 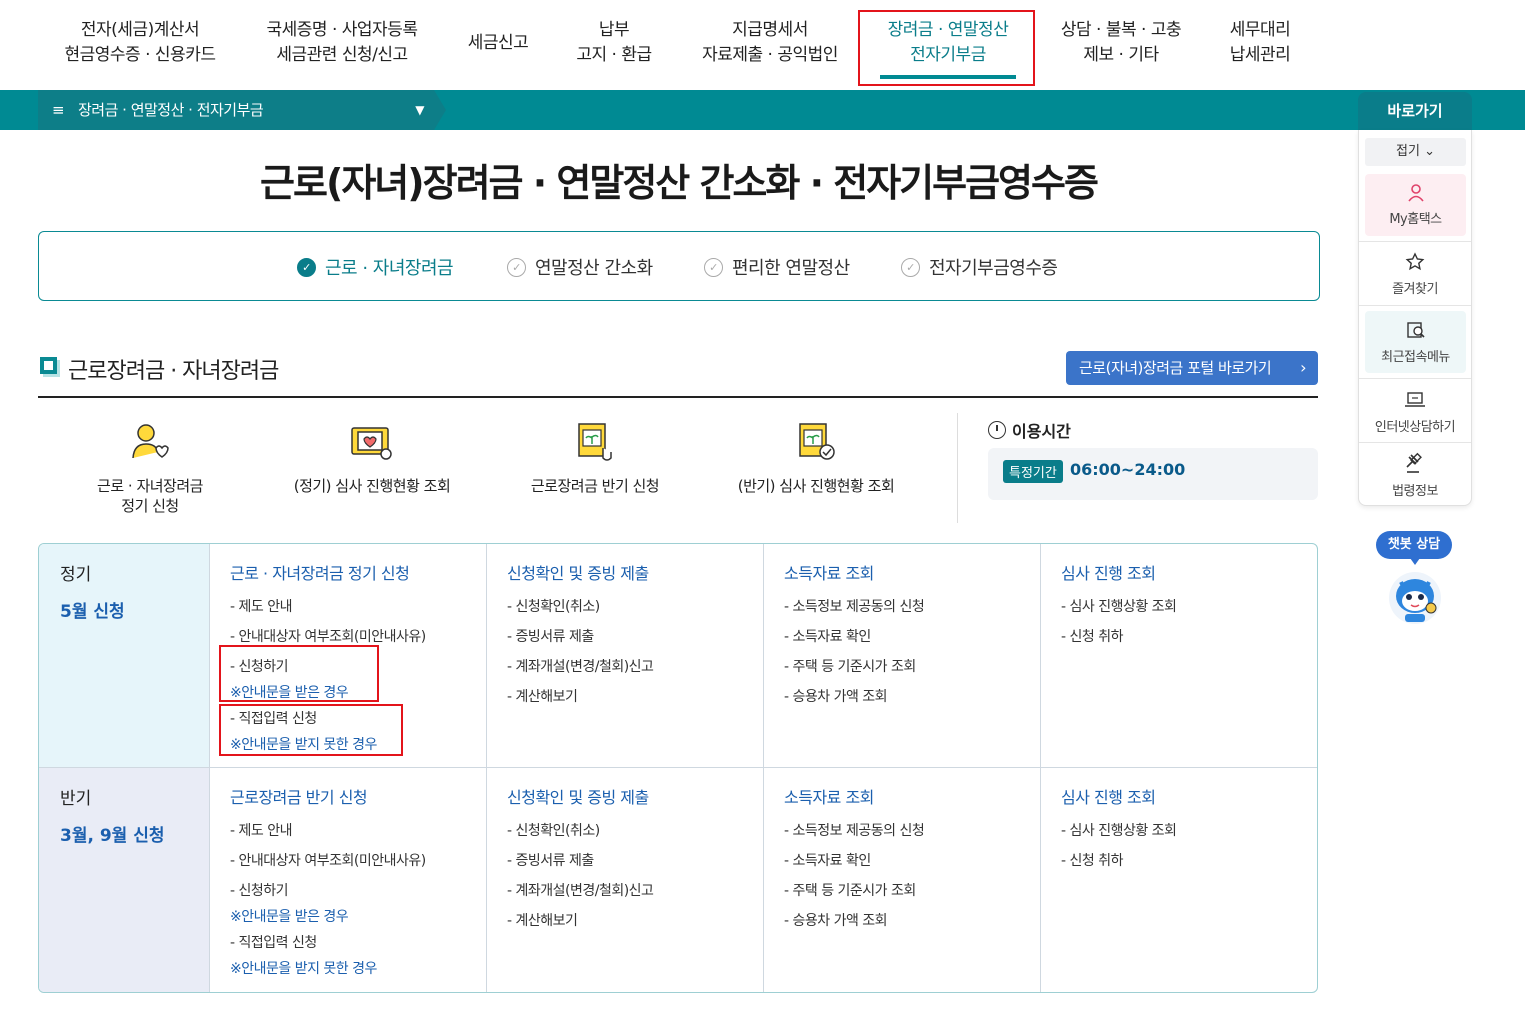 I want to click on nav-label-line2: 현금영수증 · 신용카드, so click(x=140, y=55).